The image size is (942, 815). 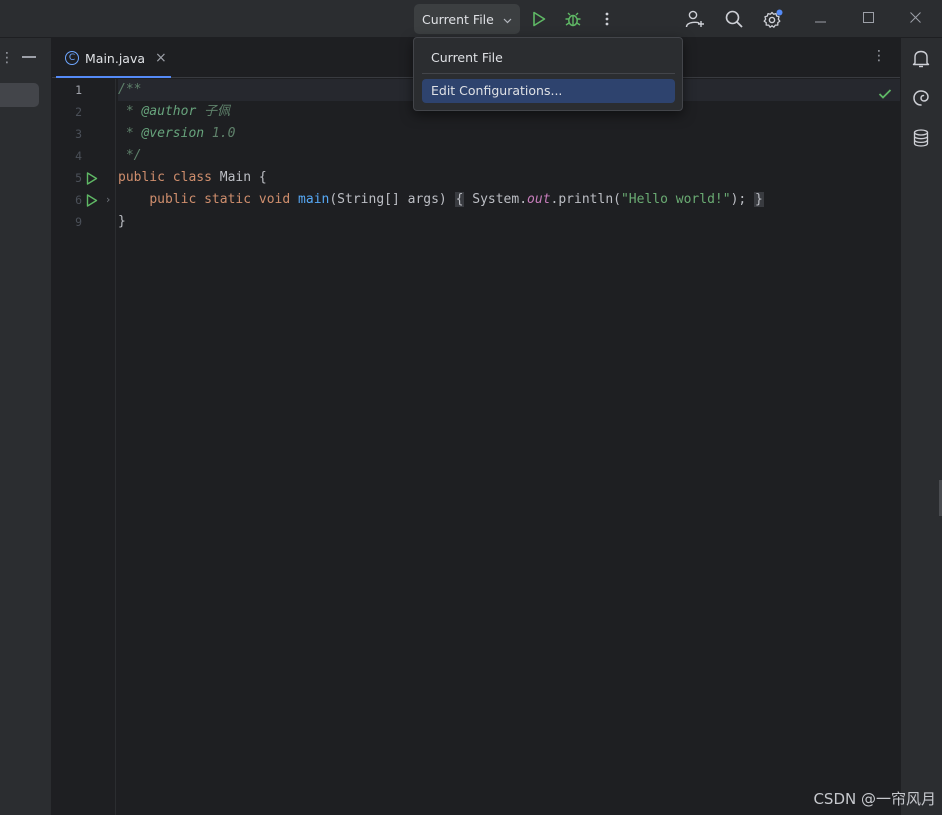 What do you see at coordinates (78, 112) in the screenshot?
I see `line-number: 2` at bounding box center [78, 112].